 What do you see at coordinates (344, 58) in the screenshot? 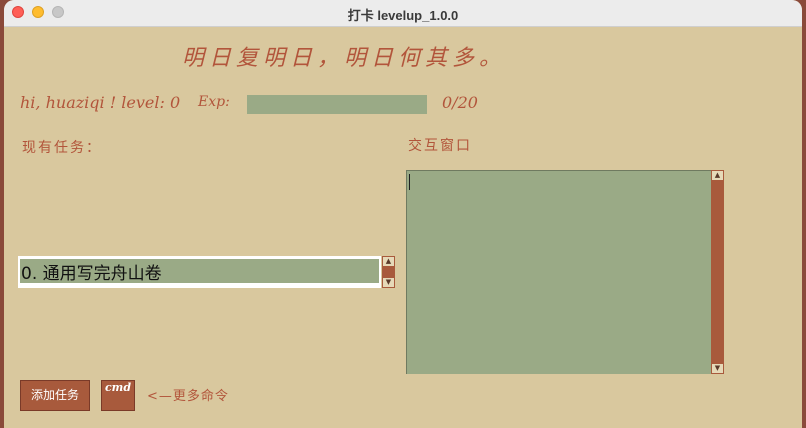
I see `motto-heading: 明日复明日，明日何其多。` at bounding box center [344, 58].